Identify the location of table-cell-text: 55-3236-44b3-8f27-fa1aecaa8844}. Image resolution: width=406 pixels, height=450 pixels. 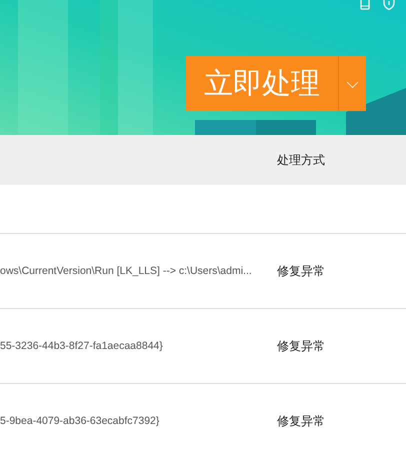
(82, 346).